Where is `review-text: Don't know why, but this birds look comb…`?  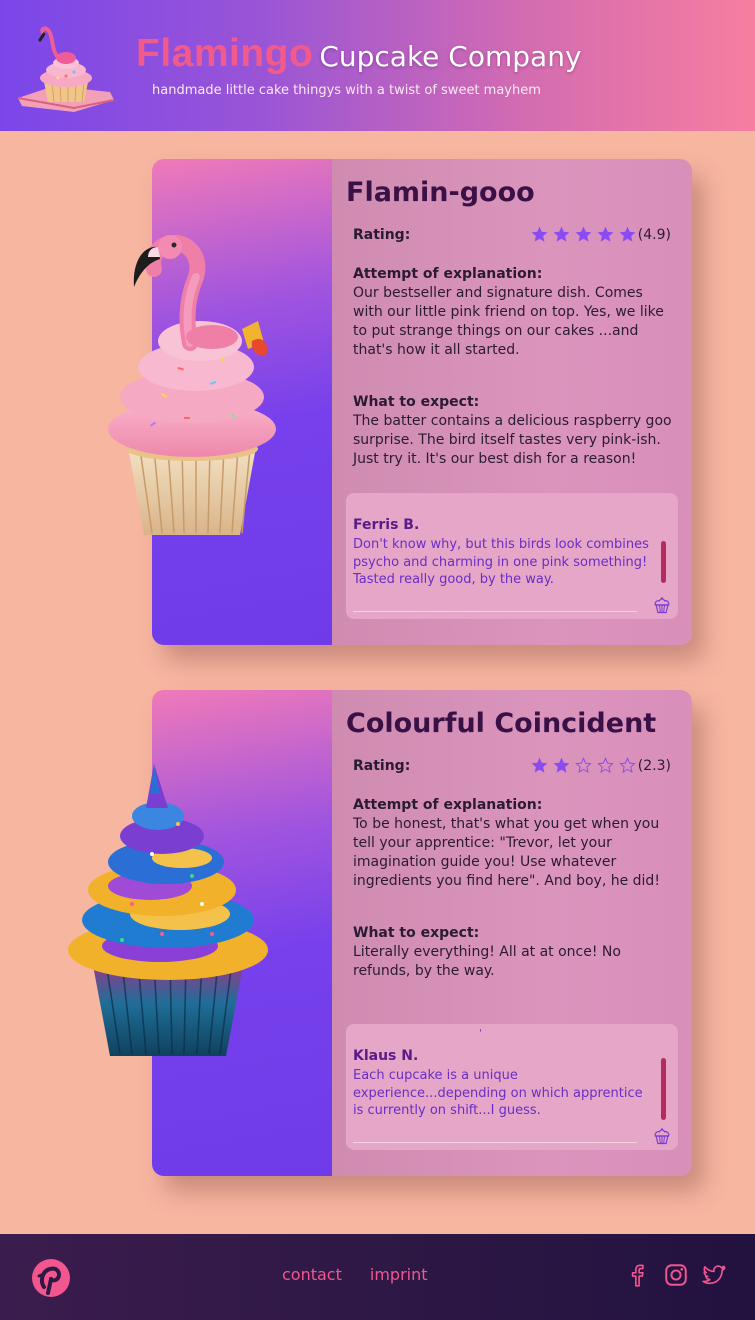 review-text: Don't know why, but this birds look comb… is located at coordinates (501, 562).